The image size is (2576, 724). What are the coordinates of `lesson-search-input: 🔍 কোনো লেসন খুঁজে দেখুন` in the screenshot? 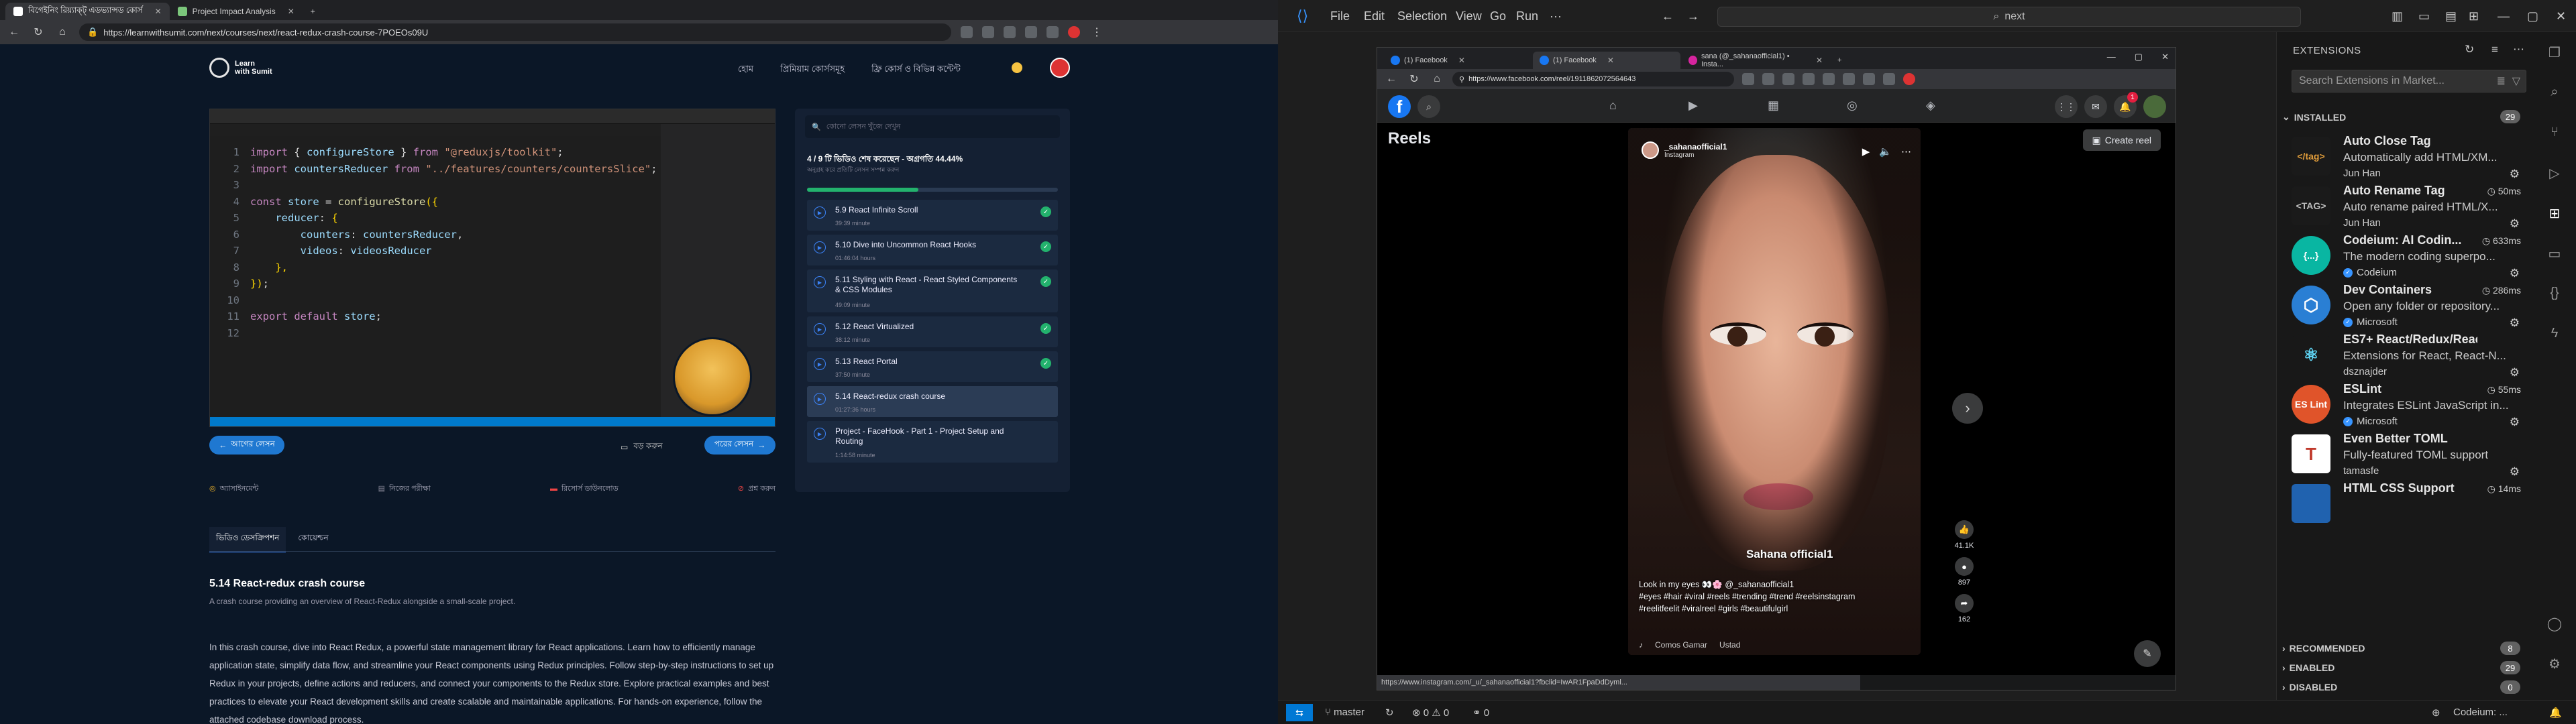 It's located at (932, 127).